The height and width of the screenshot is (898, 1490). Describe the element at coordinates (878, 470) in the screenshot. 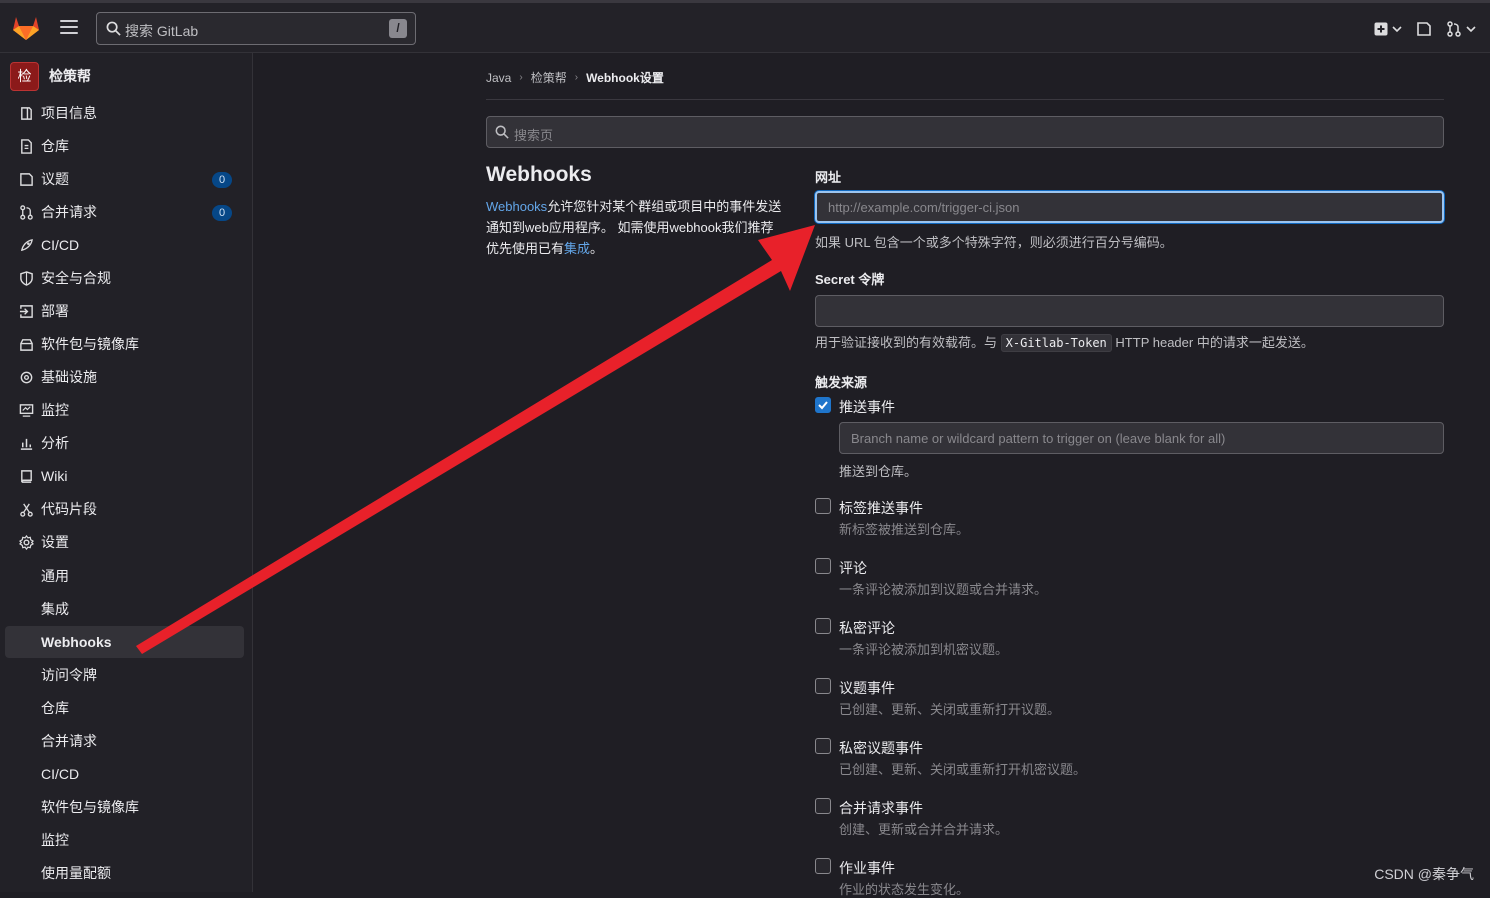

I see `push-events-help: 推送到仓库。` at that location.